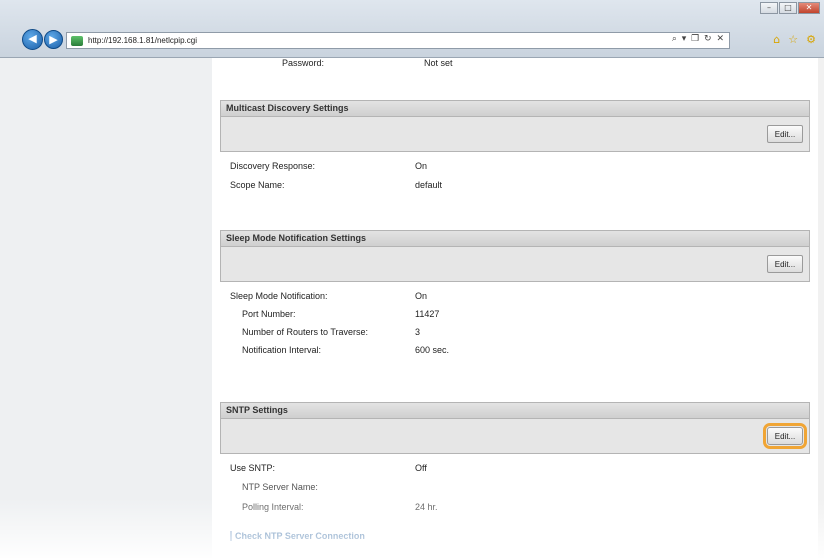 This screenshot has height=558, width=824. What do you see at coordinates (426, 507) in the screenshot?
I see `row-value: 24 hr.` at bounding box center [426, 507].